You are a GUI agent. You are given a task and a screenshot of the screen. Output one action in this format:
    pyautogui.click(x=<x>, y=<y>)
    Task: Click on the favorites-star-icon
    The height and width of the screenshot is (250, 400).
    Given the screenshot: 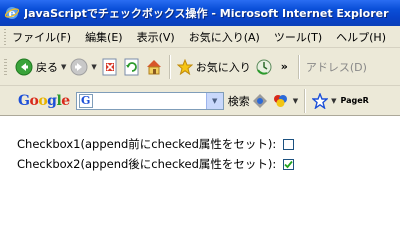 What is the action you would take?
    pyautogui.click(x=184, y=66)
    